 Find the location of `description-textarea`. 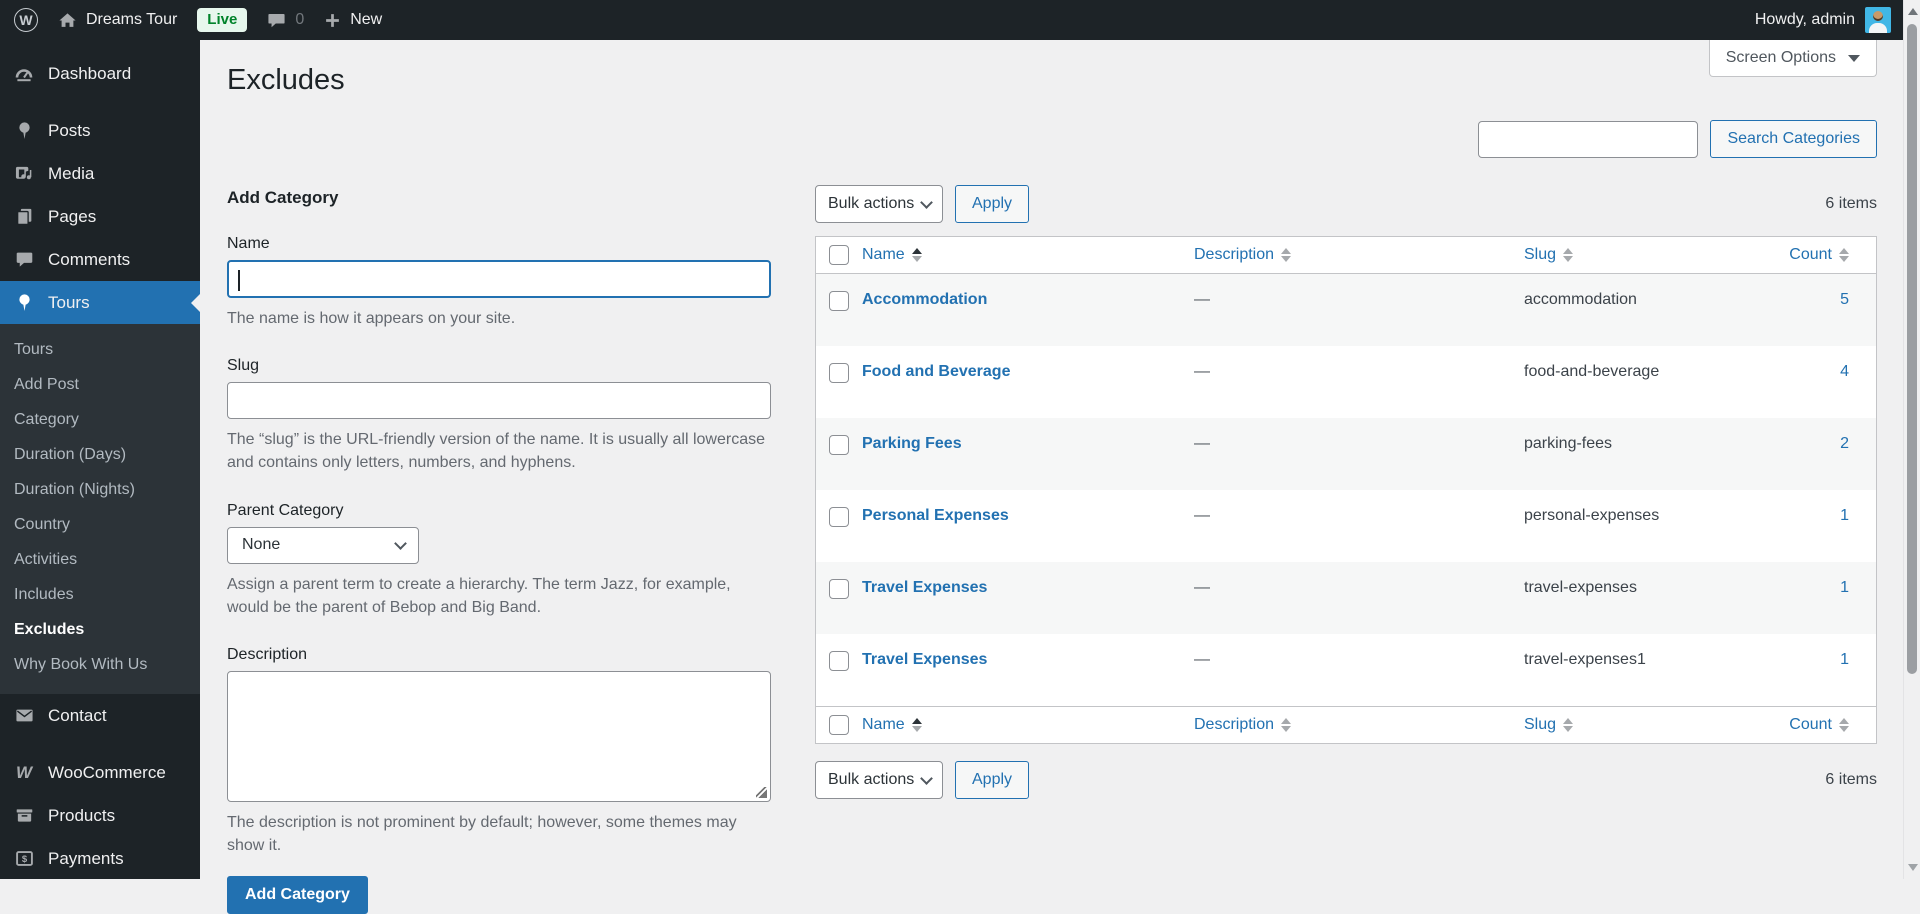

description-textarea is located at coordinates (499, 736).